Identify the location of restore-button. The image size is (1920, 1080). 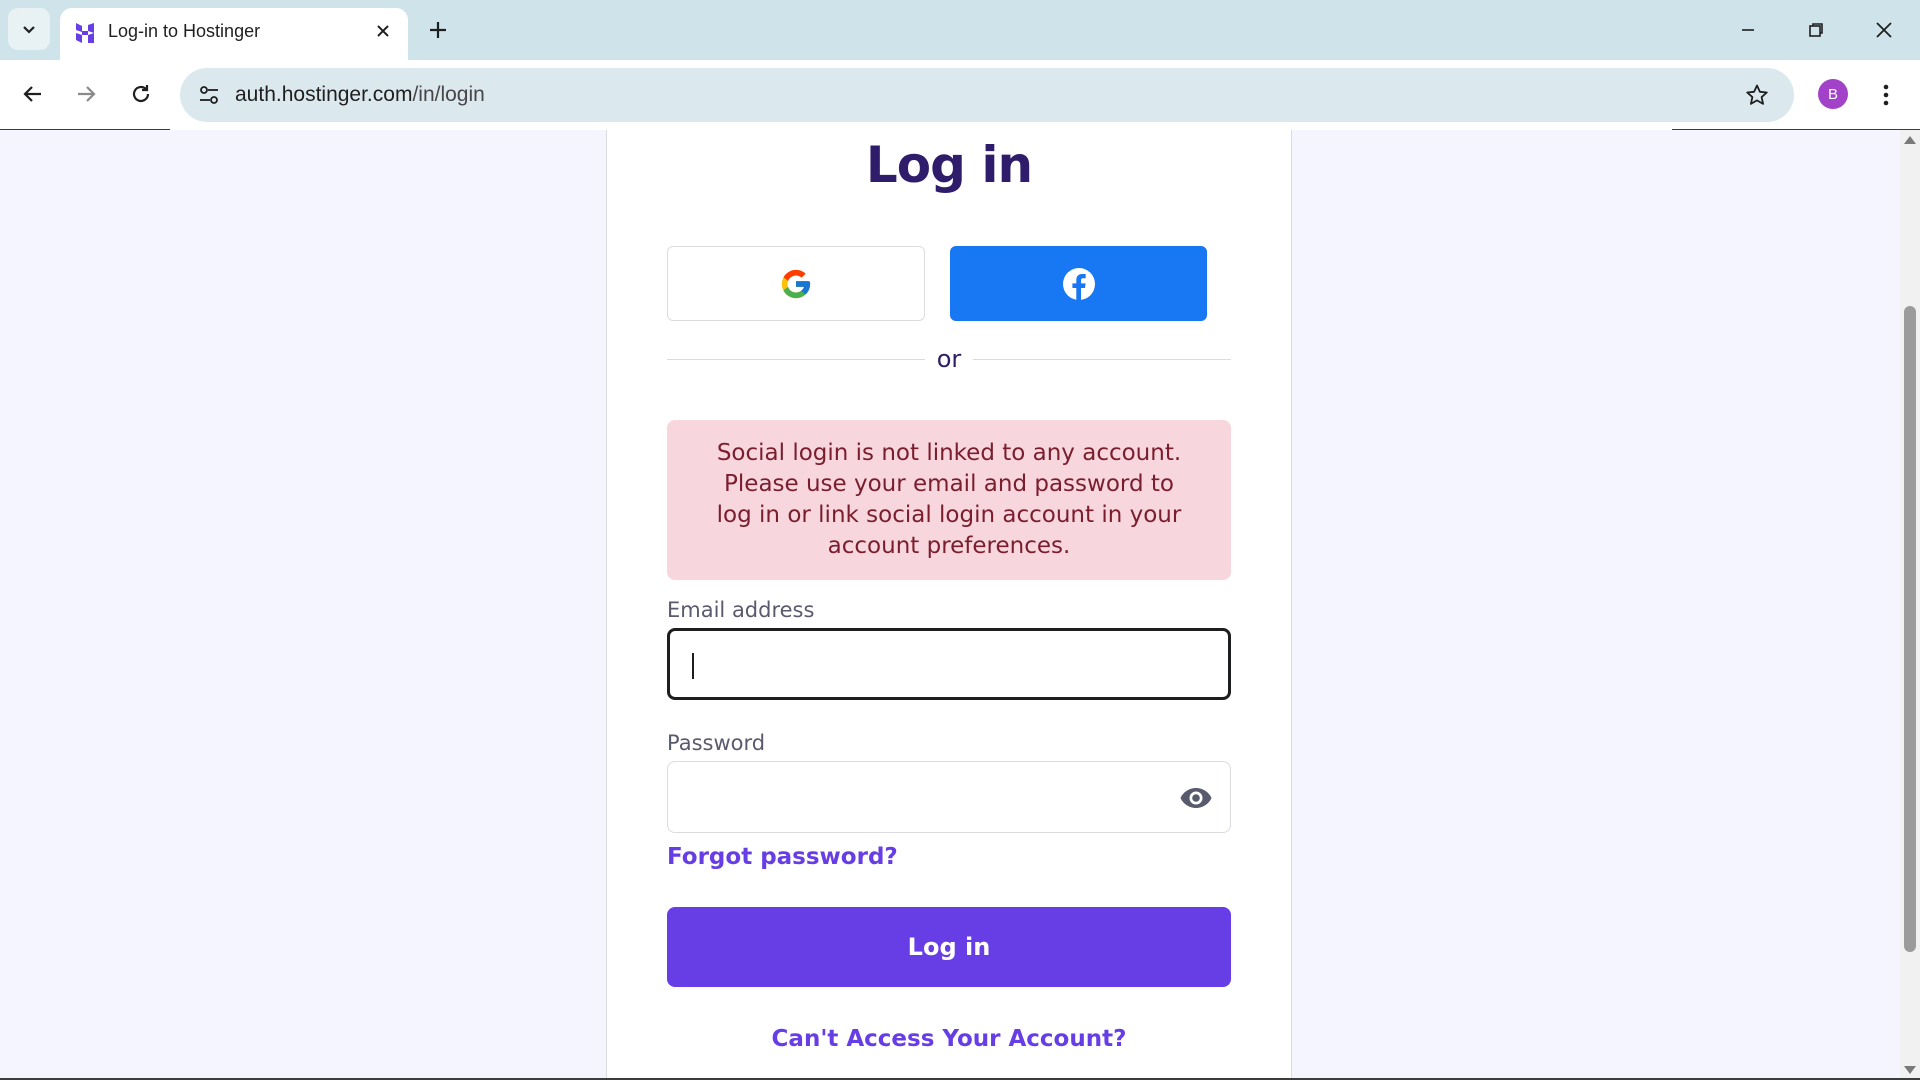
(1816, 30).